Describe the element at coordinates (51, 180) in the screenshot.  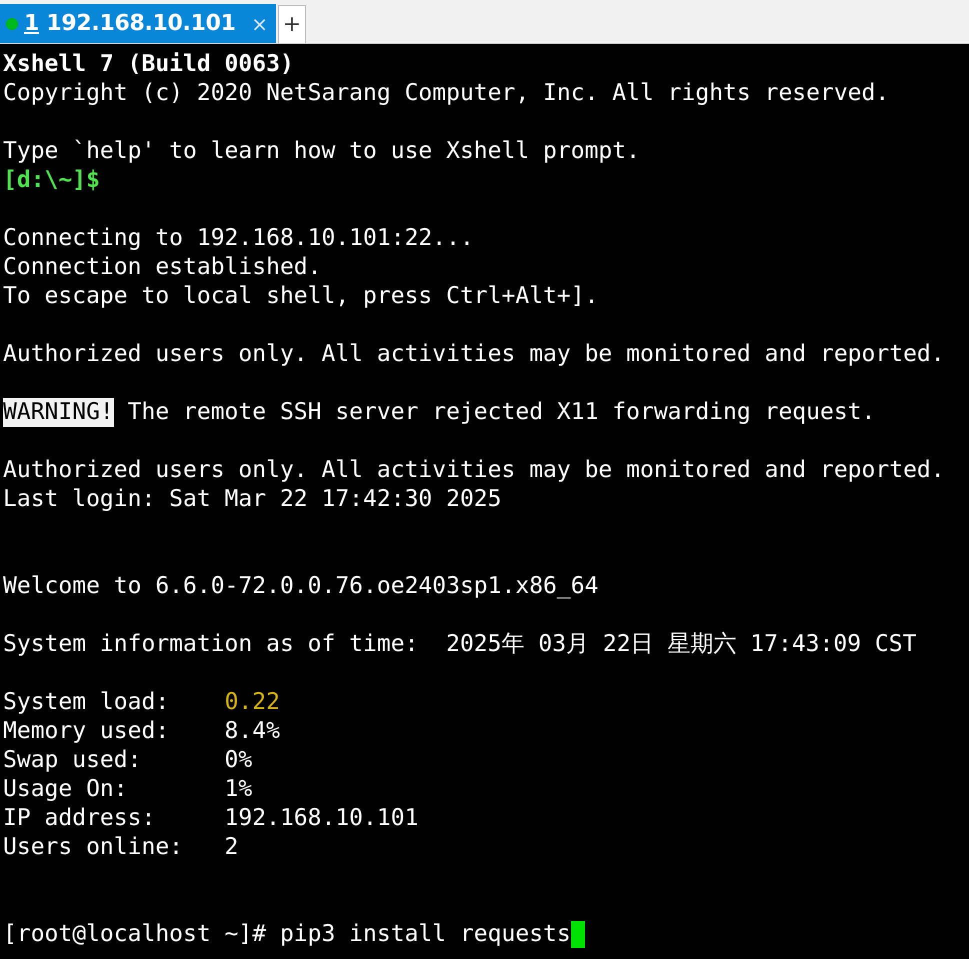
I see `prompt-text: [d:\~]$` at that location.